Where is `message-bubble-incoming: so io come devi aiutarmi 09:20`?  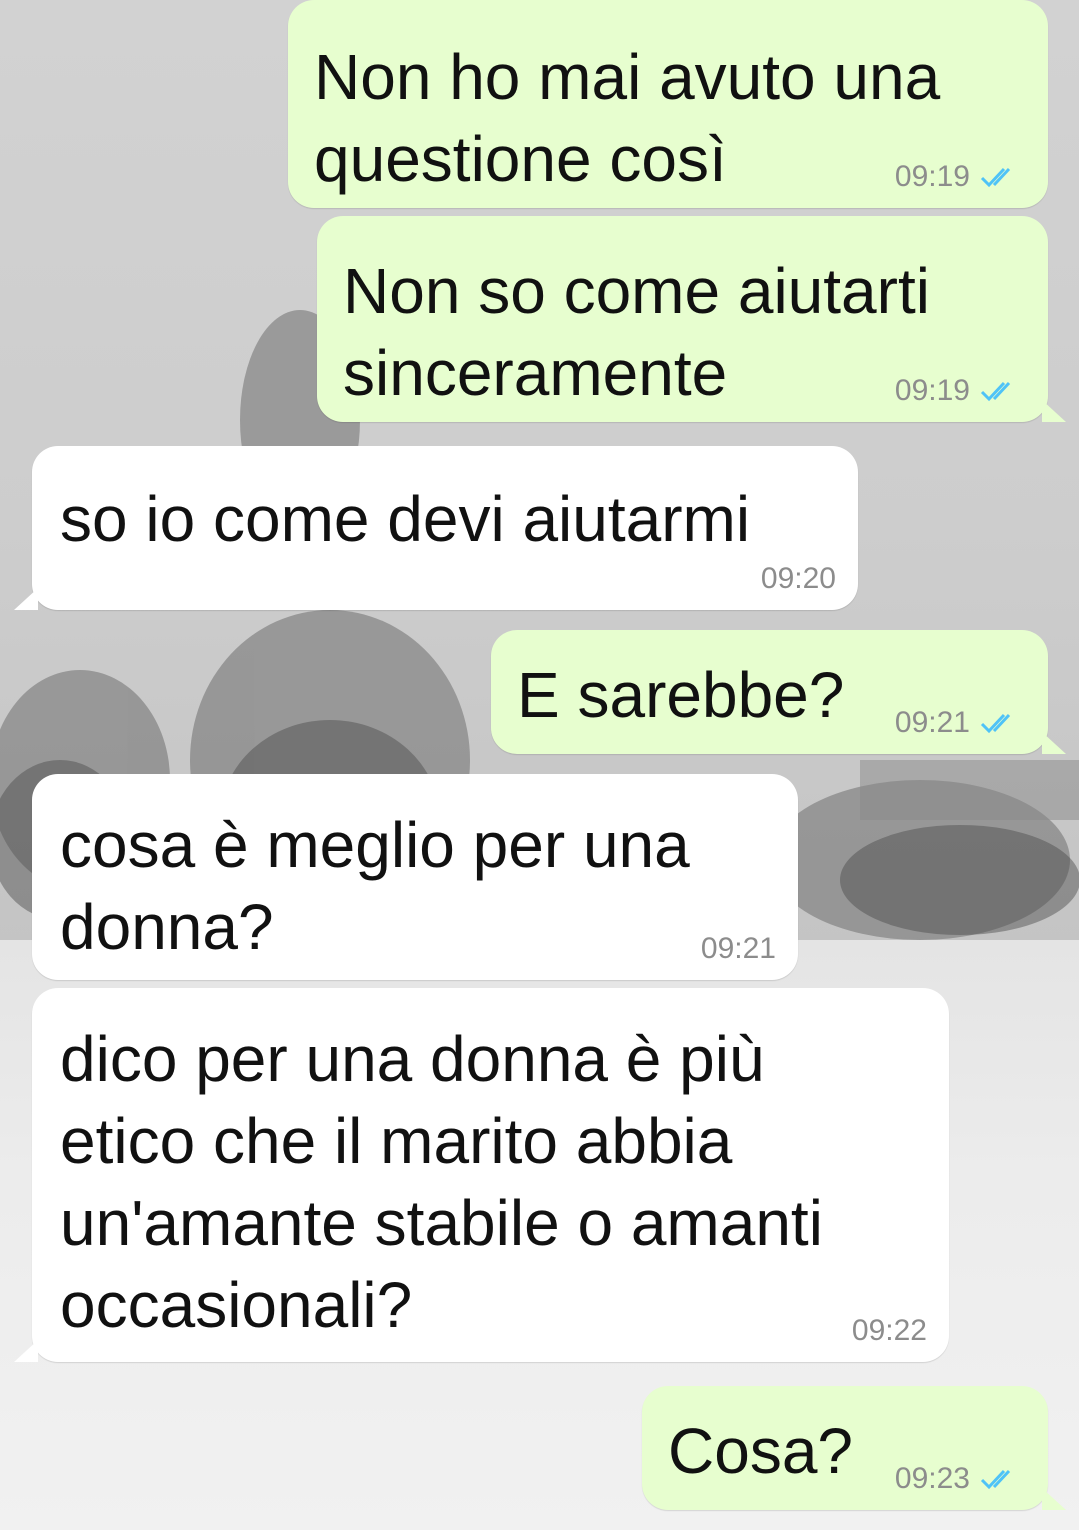 message-bubble-incoming: so io come devi aiutarmi 09:20 is located at coordinates (436, 528).